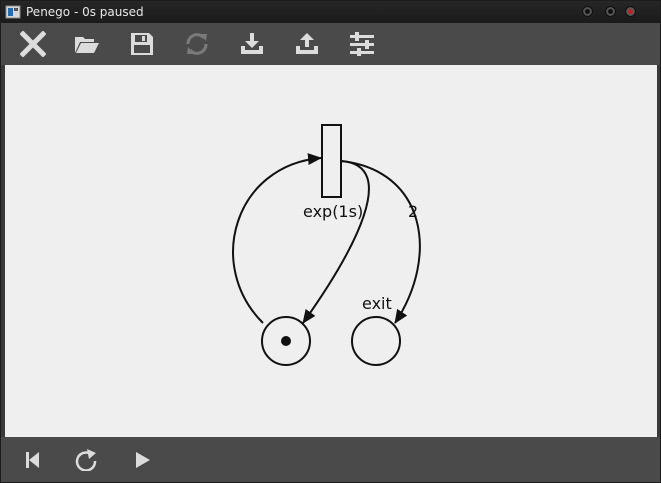 This screenshot has height=483, width=661. I want to click on play-button, so click(142, 460).